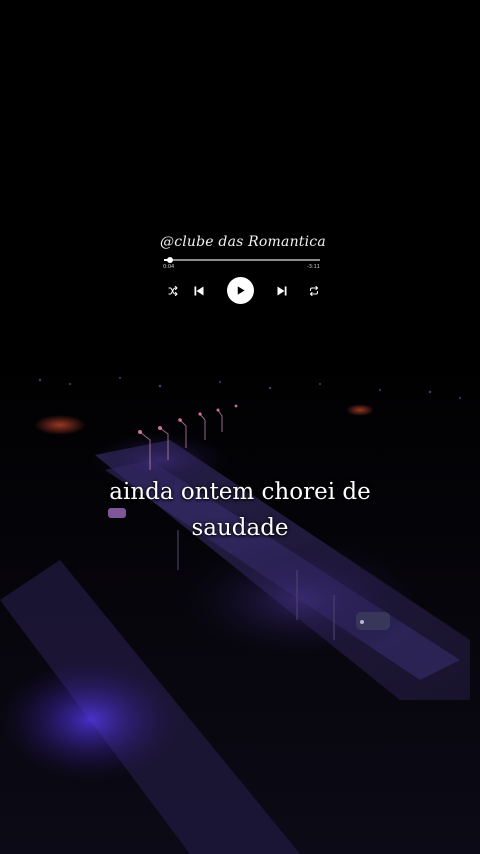  What do you see at coordinates (242, 260) in the screenshot?
I see `progress-bar` at bounding box center [242, 260].